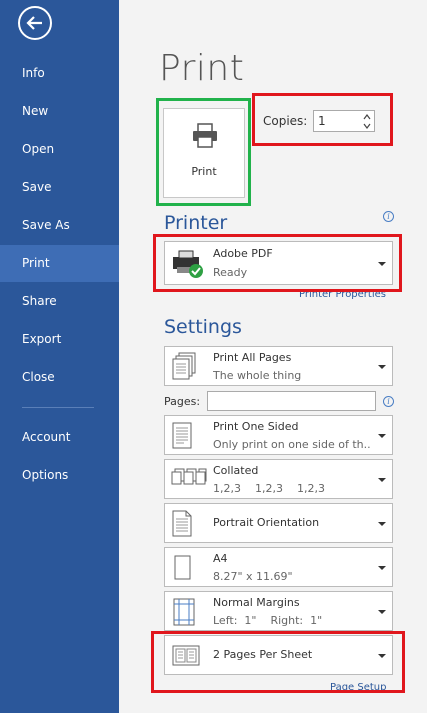  Describe the element at coordinates (322, 121) in the screenshot. I see `copies-value: 1` at that location.